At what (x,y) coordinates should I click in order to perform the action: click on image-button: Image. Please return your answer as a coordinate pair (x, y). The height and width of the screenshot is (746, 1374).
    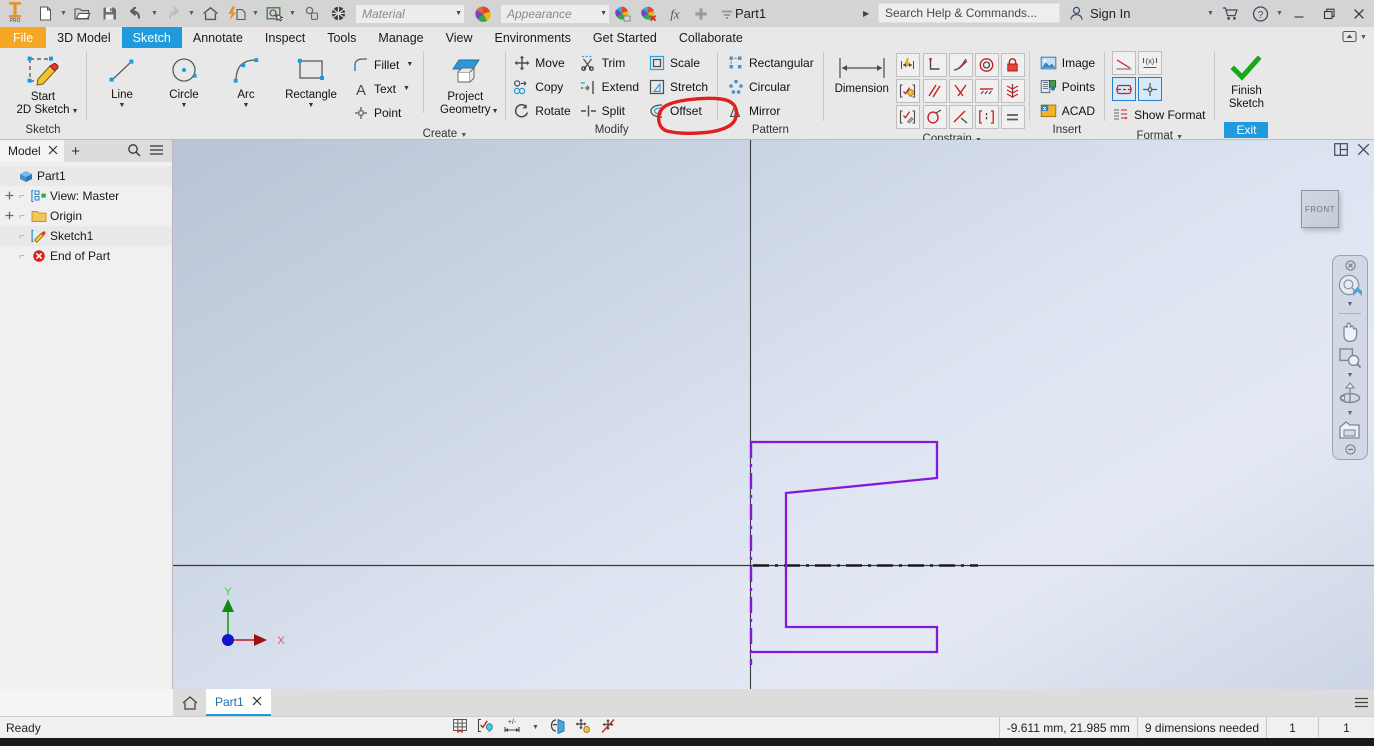
    Looking at the image, I should click on (1068, 62).